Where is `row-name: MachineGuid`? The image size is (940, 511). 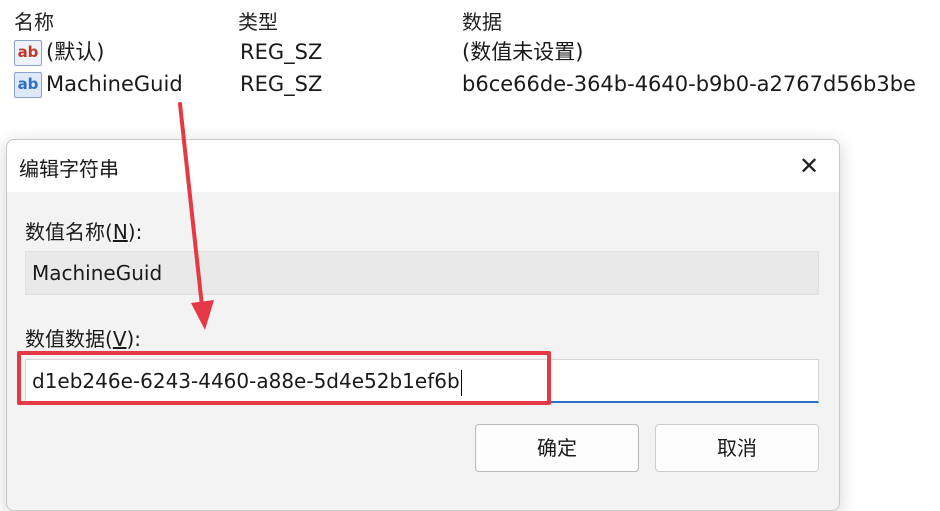 row-name: MachineGuid is located at coordinates (114, 84).